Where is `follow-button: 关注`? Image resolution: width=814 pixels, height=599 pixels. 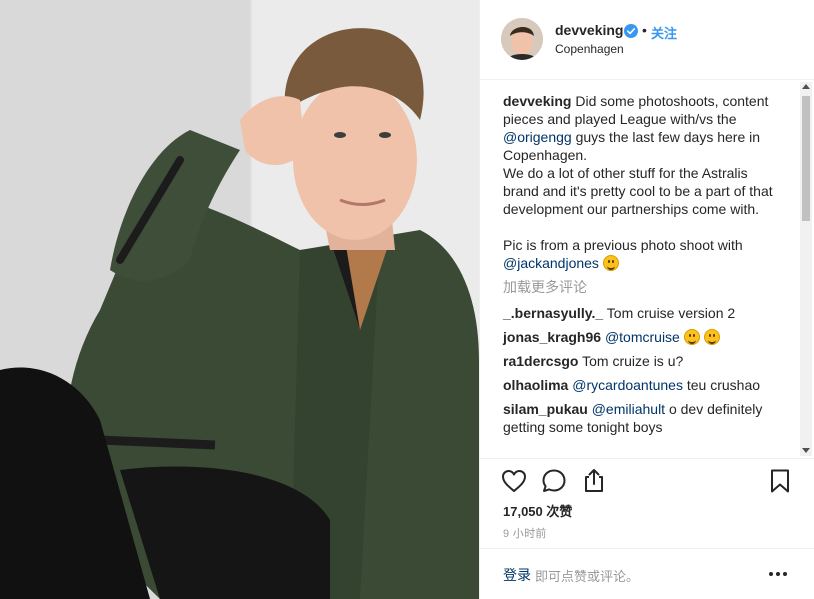 follow-button: 关注 is located at coordinates (664, 32).